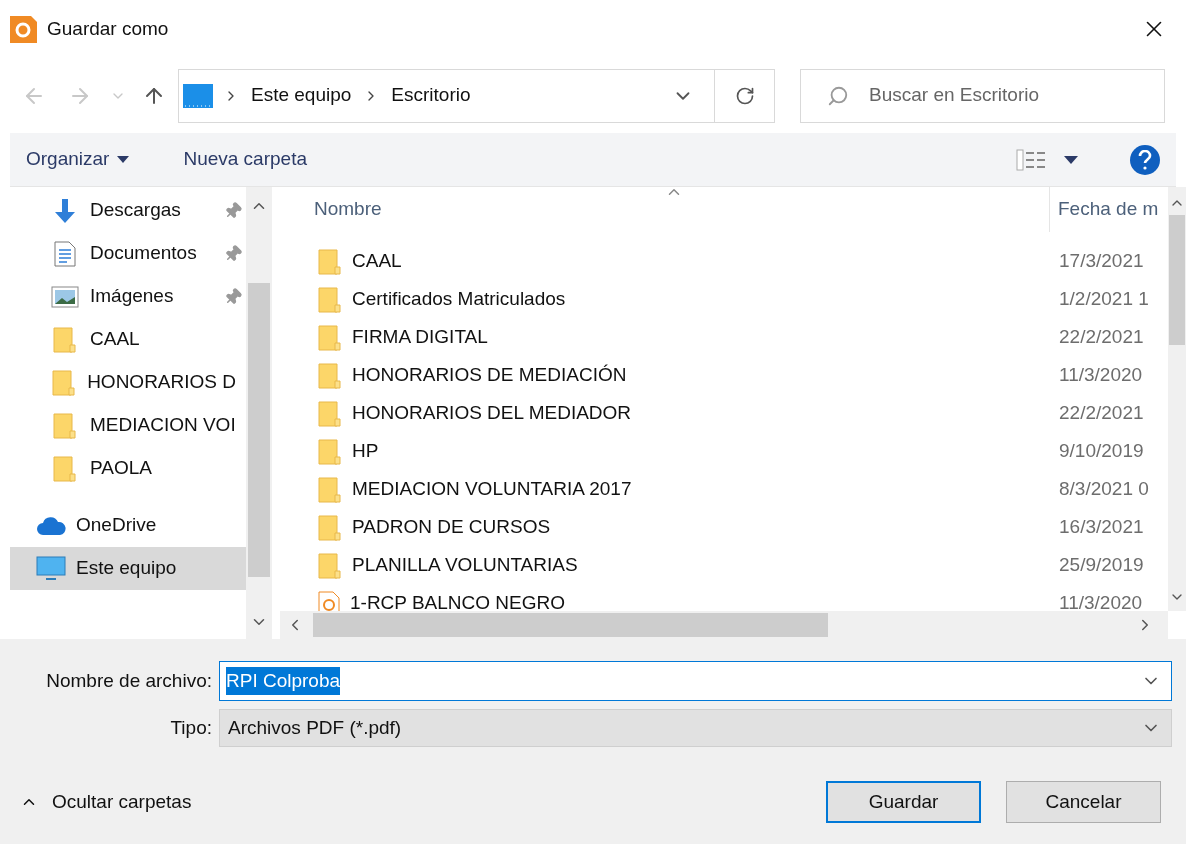 Image resolution: width=1186 pixels, height=844 pixels. Describe the element at coordinates (128, 339) in the screenshot. I see `nav-item: CAAL` at that location.